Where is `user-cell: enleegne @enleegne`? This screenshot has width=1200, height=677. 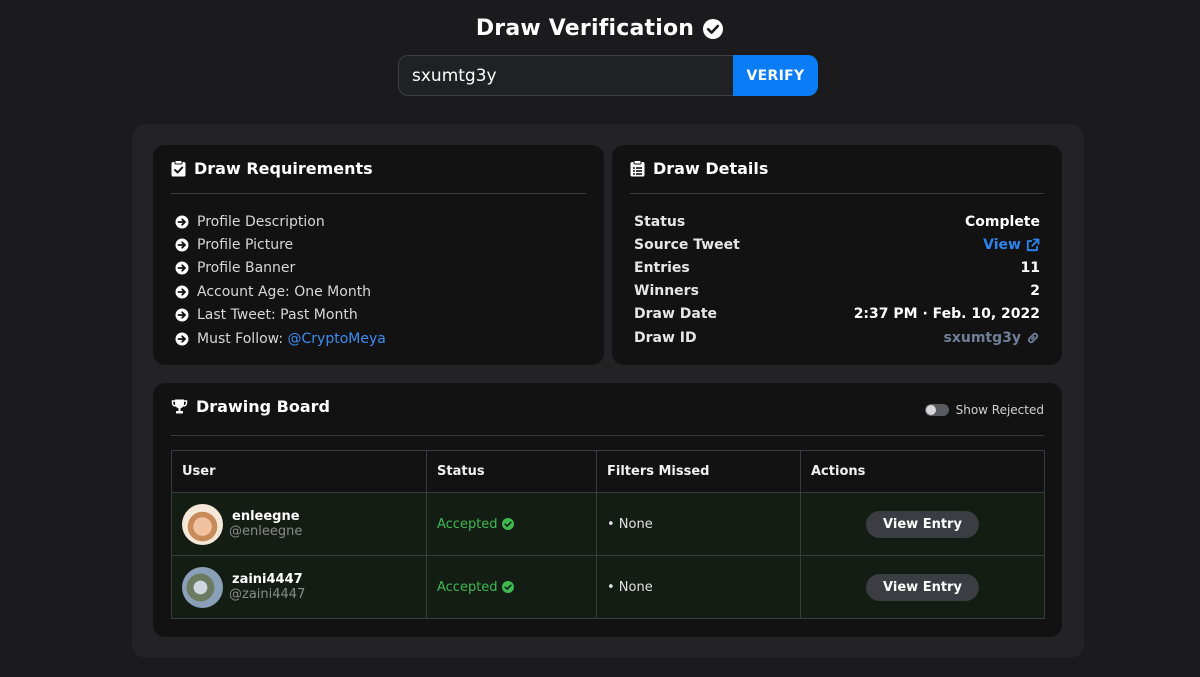 user-cell: enleegne @enleegne is located at coordinates (299, 524).